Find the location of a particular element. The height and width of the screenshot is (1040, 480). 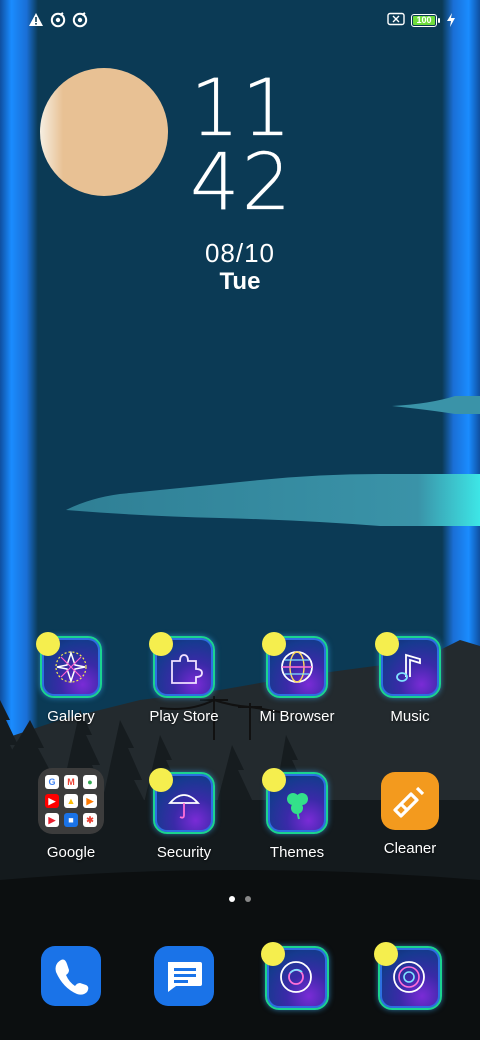

clock-day: Tue is located at coordinates (240, 281).